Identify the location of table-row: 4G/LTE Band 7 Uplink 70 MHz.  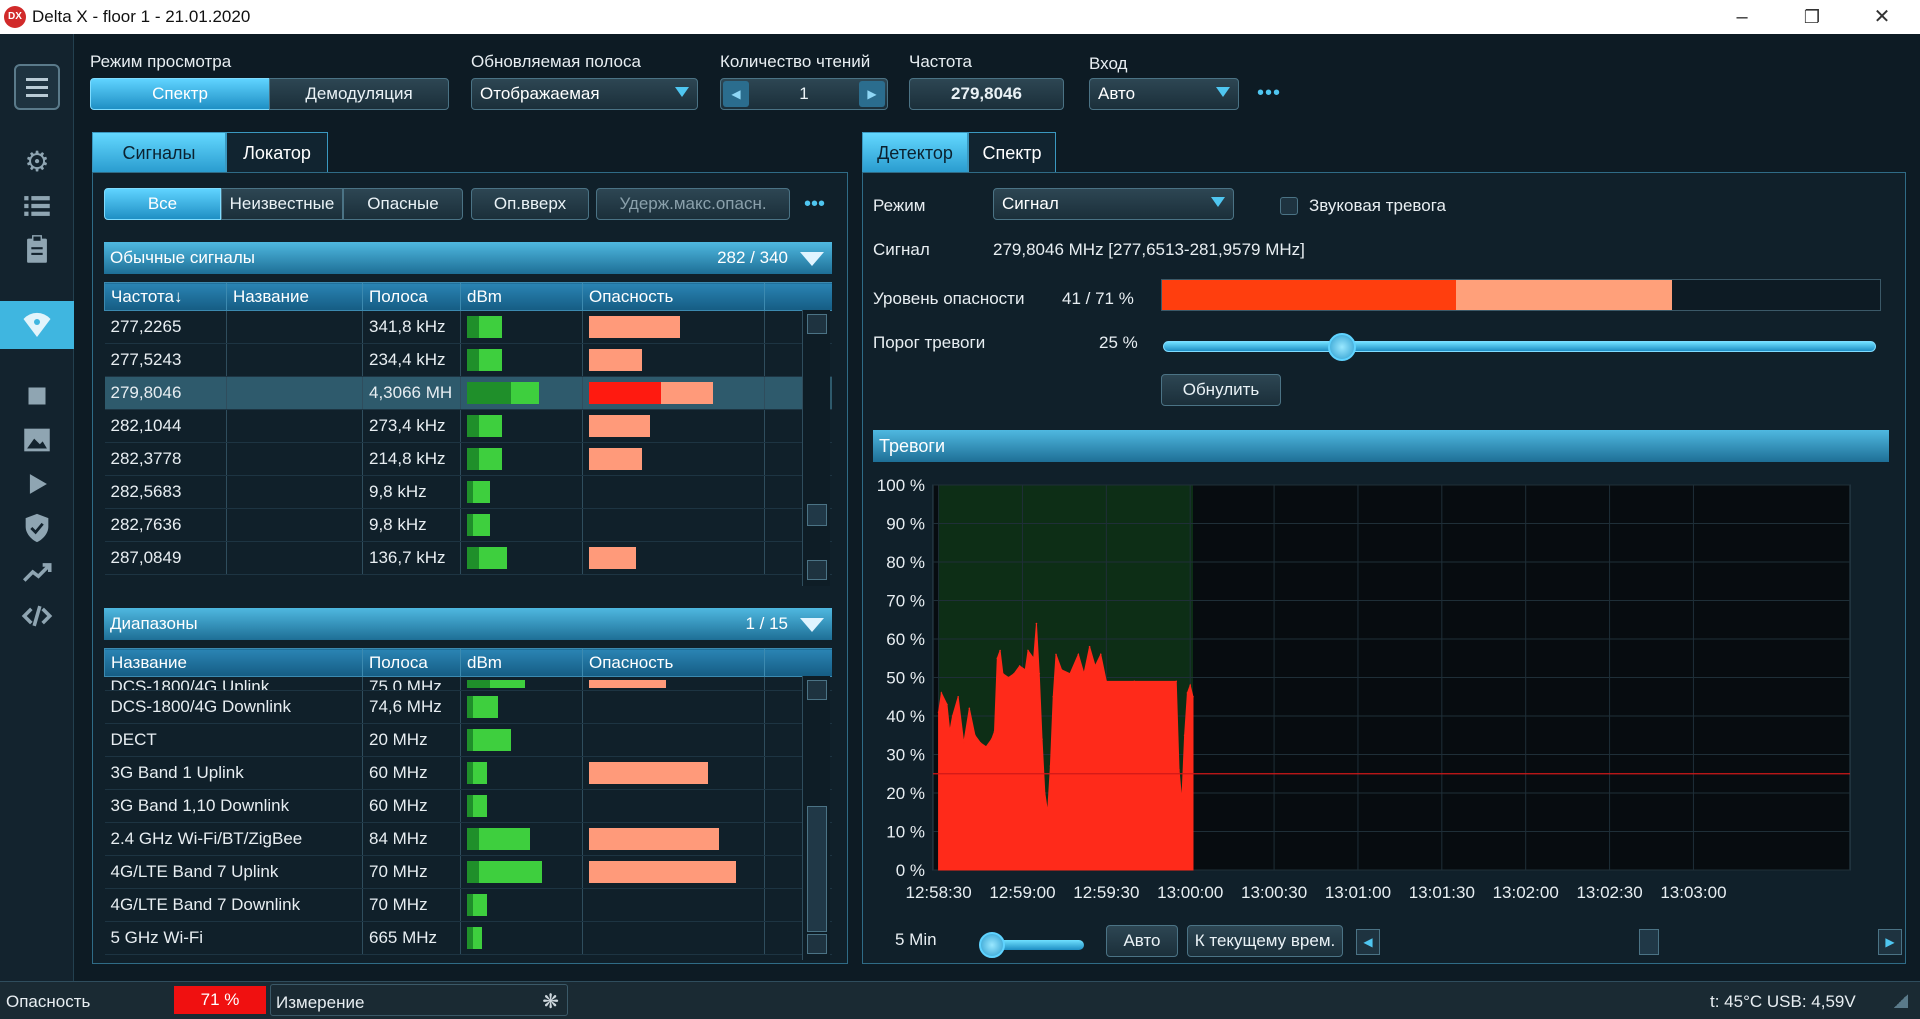
(468, 872).